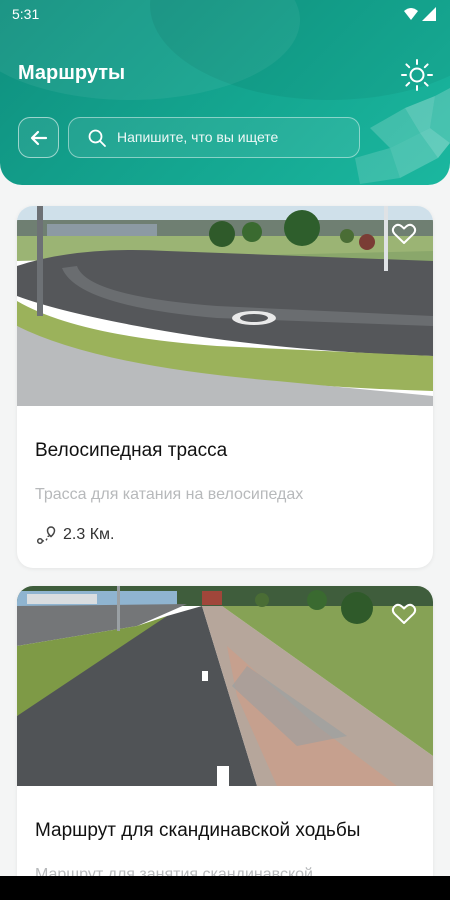  Describe the element at coordinates (131, 450) in the screenshot. I see `route-title: Велосипедная трасса` at that location.